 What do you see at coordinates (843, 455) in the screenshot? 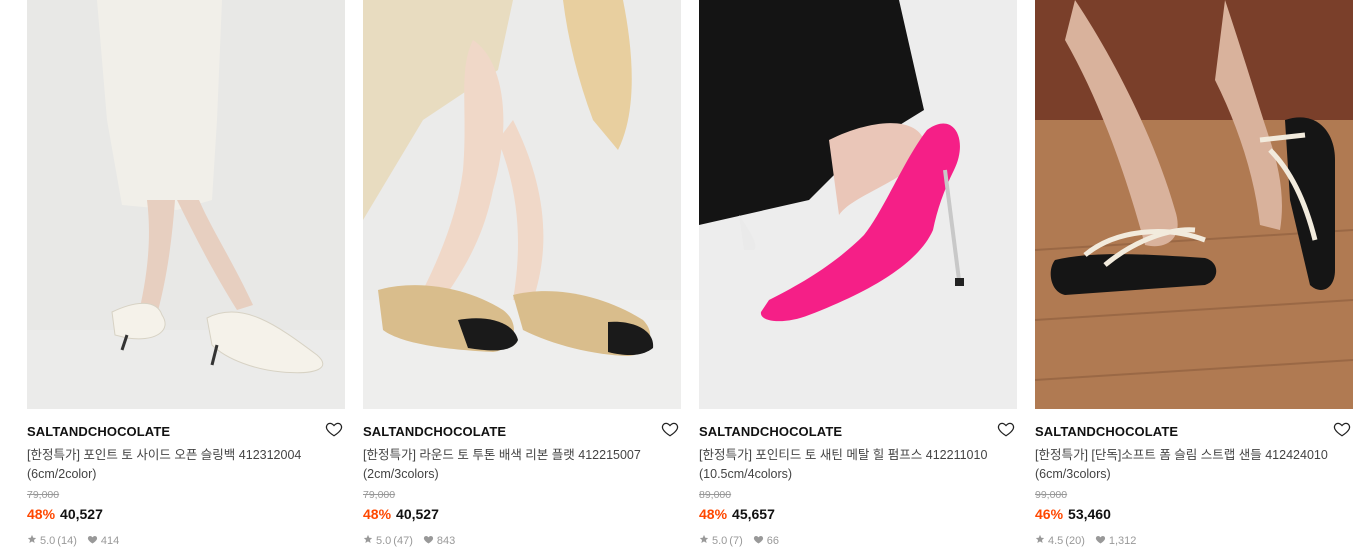
I see `product-name-line1: [한정특가] 포인티드 토 새틴 메탈 힐 펌프스 412211010` at bounding box center [843, 455].